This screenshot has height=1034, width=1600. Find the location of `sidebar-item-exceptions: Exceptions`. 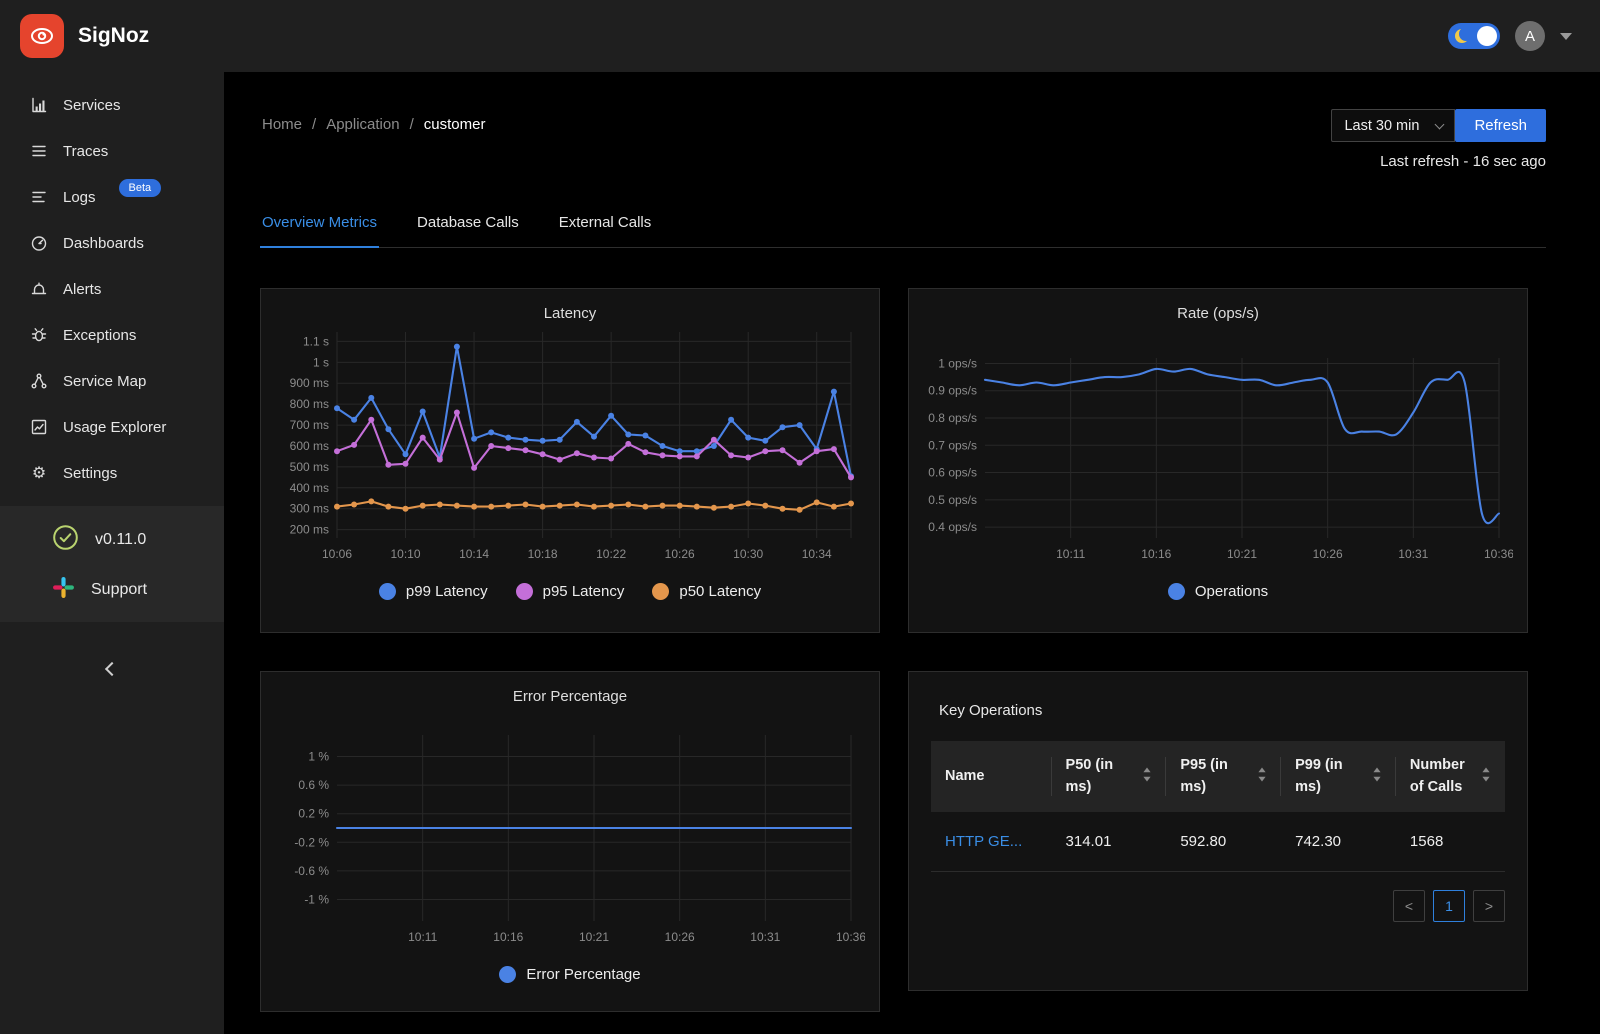

sidebar-item-exceptions: Exceptions is located at coordinates (112, 335).